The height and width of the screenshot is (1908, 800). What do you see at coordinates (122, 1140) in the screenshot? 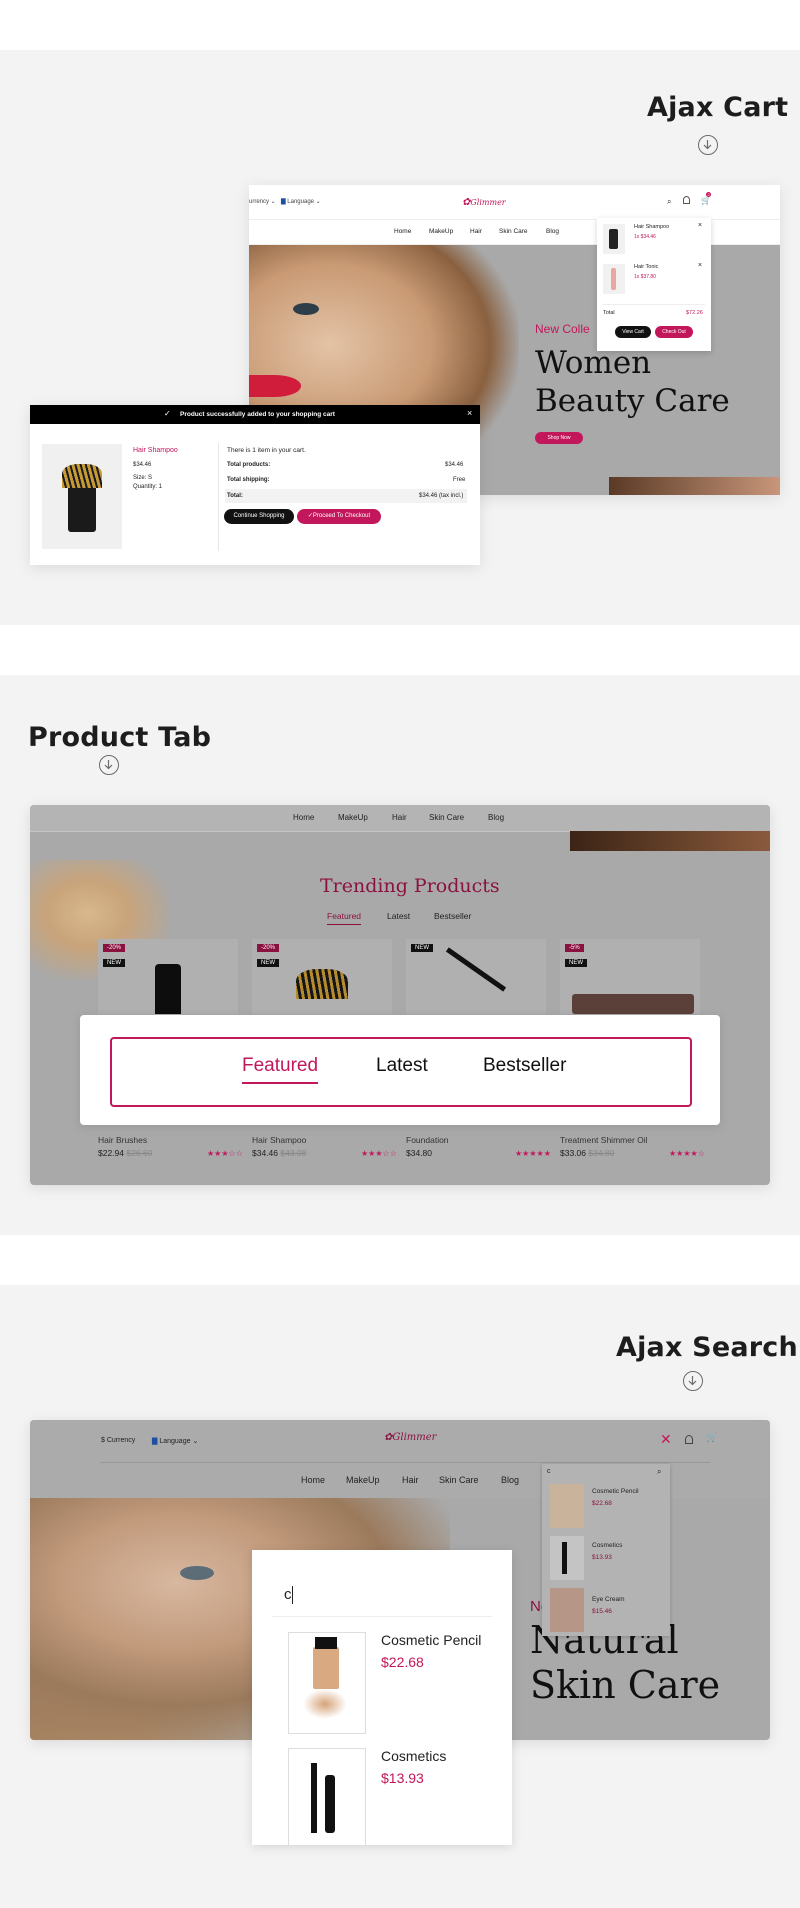
I see `product-name: Hair Brushes` at bounding box center [122, 1140].